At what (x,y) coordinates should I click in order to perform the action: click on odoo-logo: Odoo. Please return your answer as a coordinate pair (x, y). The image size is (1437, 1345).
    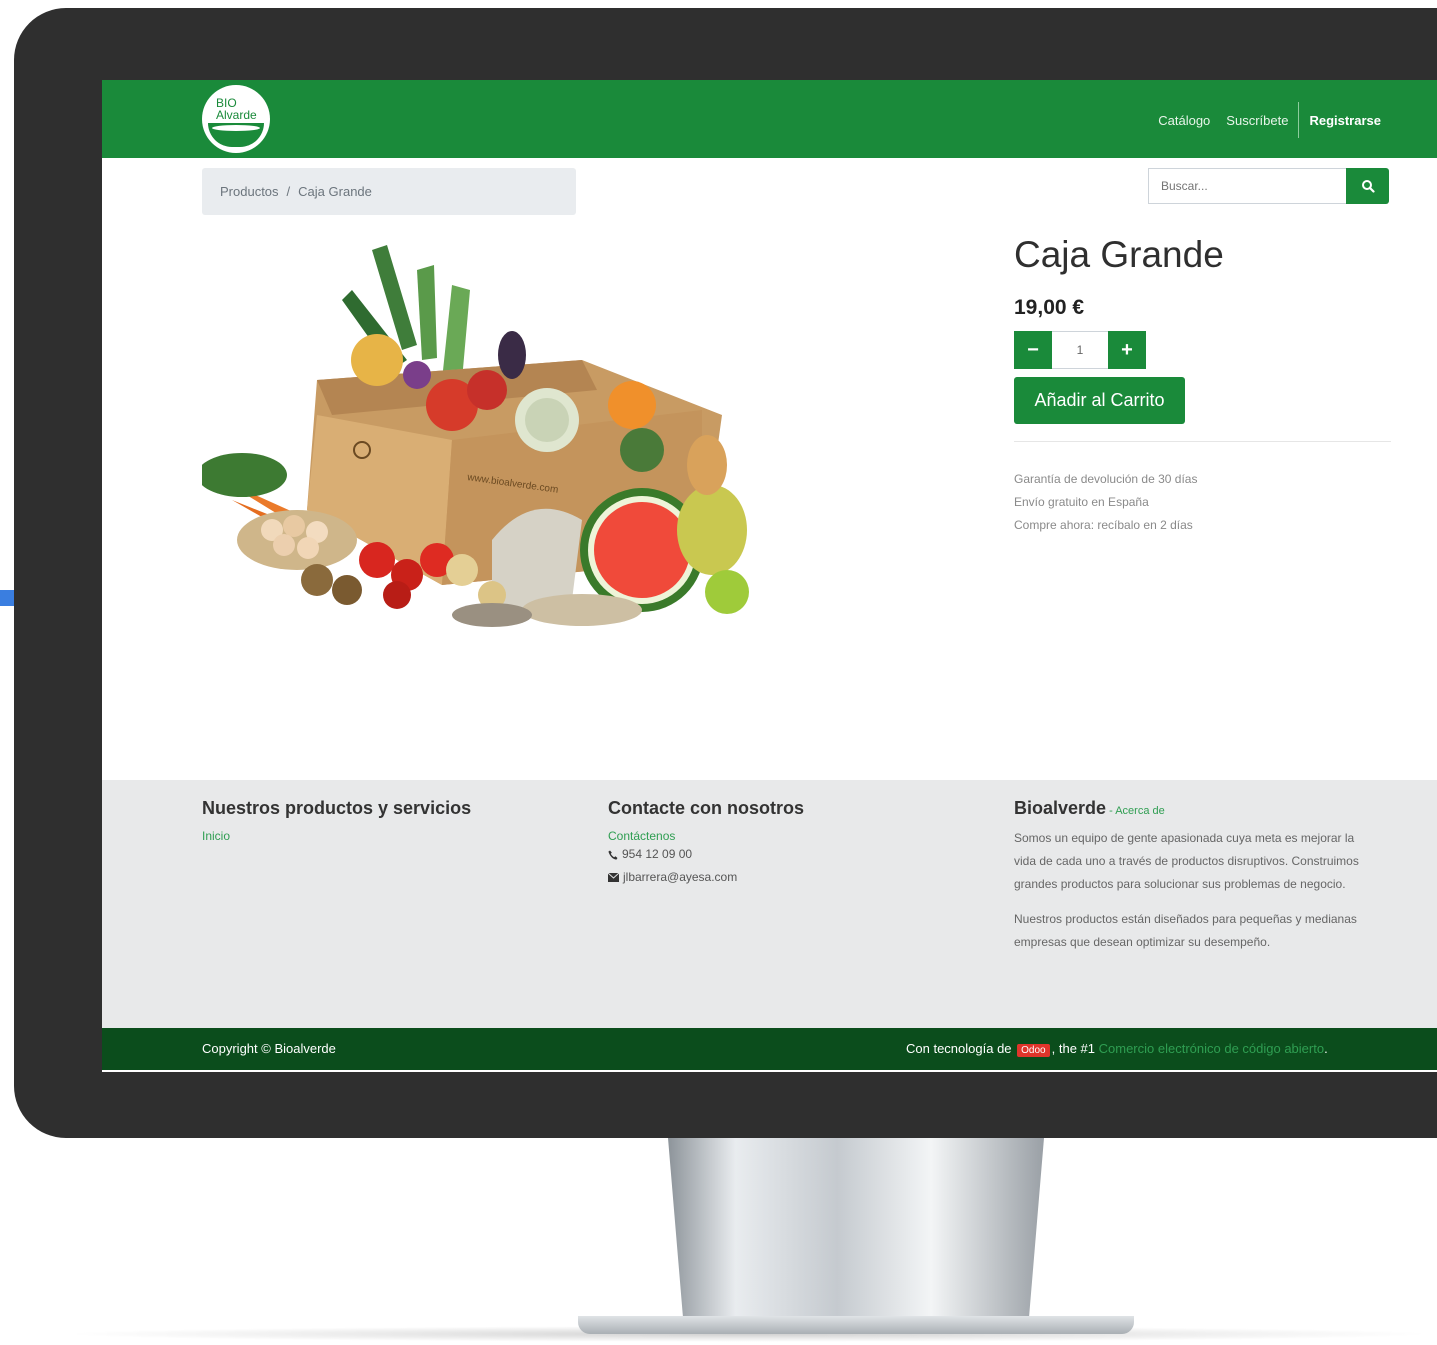
    Looking at the image, I should click on (1033, 1050).